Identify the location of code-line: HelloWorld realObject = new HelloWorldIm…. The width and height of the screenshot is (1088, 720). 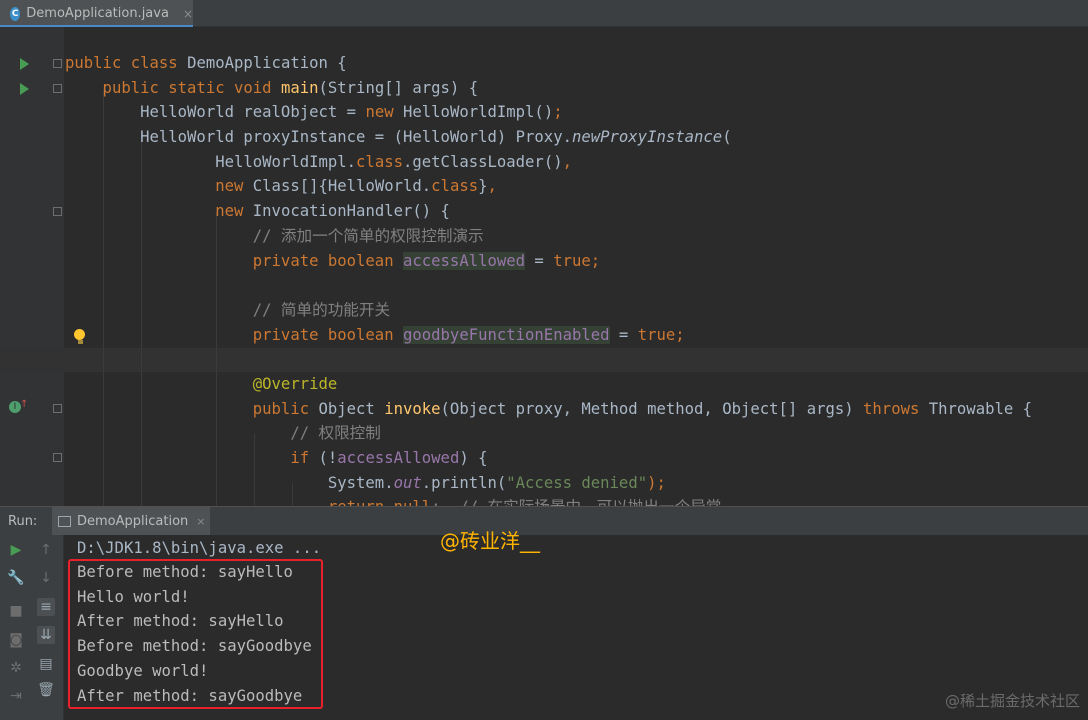
(548, 112).